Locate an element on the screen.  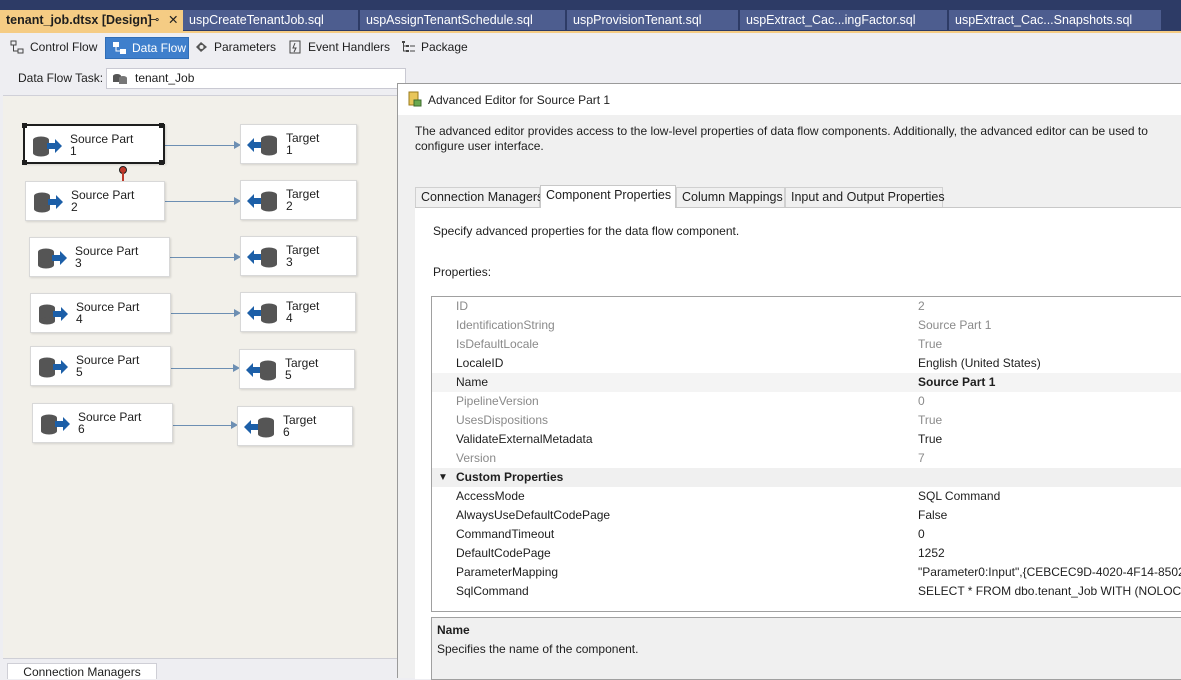
property-row-selected: Name Source Part 1 is located at coordinates (806, 382).